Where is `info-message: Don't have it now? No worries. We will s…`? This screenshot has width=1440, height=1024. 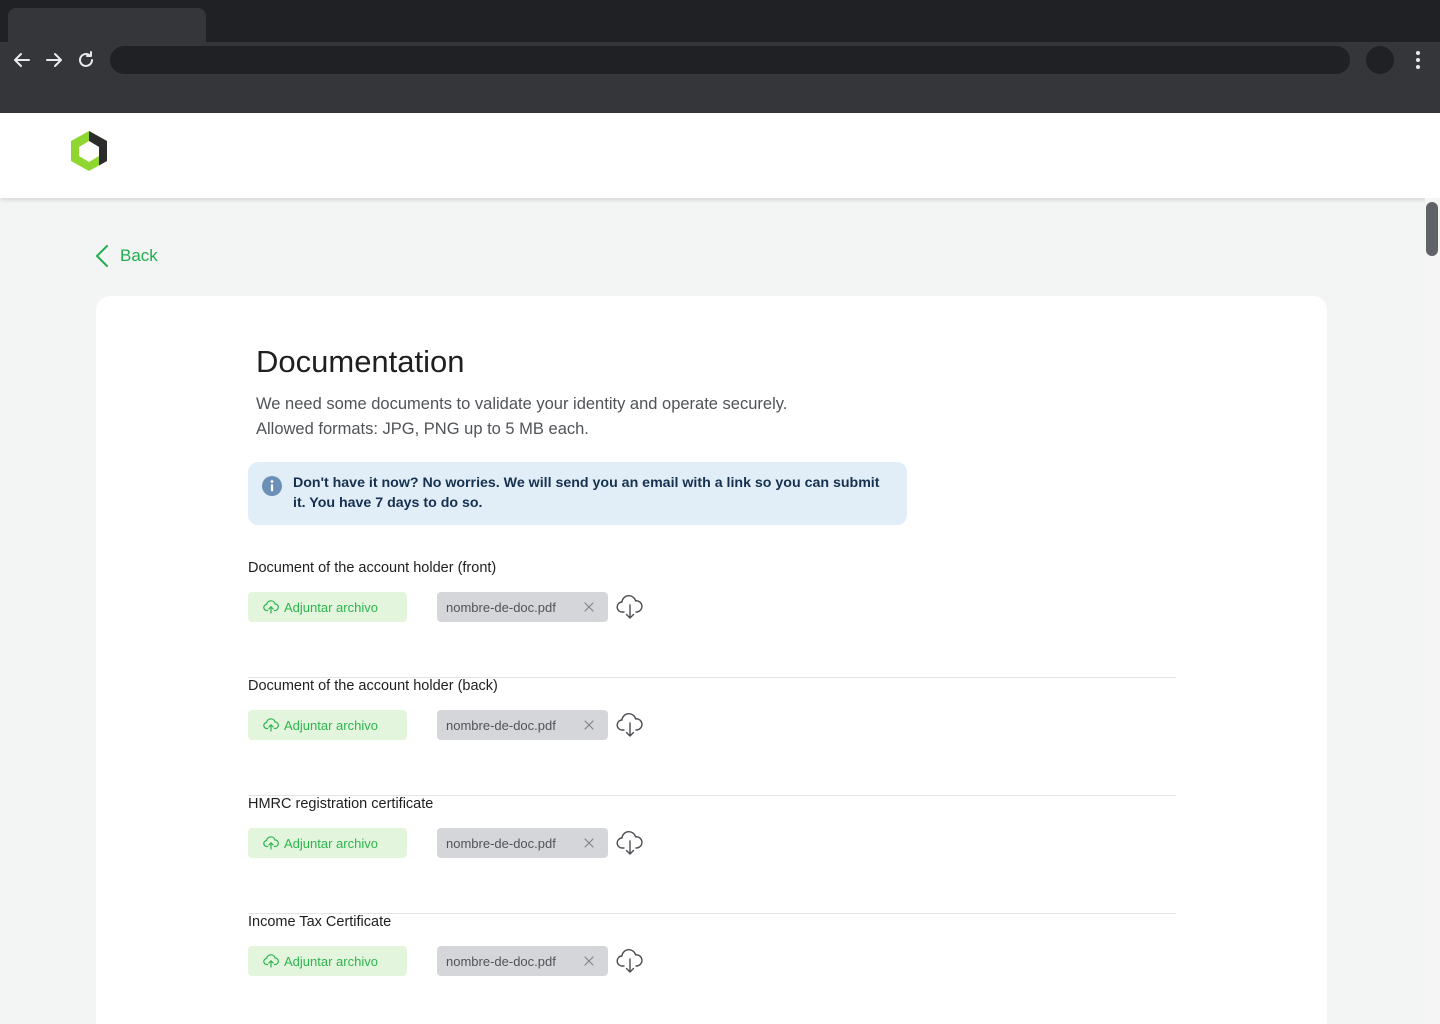
info-message: Don't have it now? No worries. We will s… is located at coordinates (586, 493).